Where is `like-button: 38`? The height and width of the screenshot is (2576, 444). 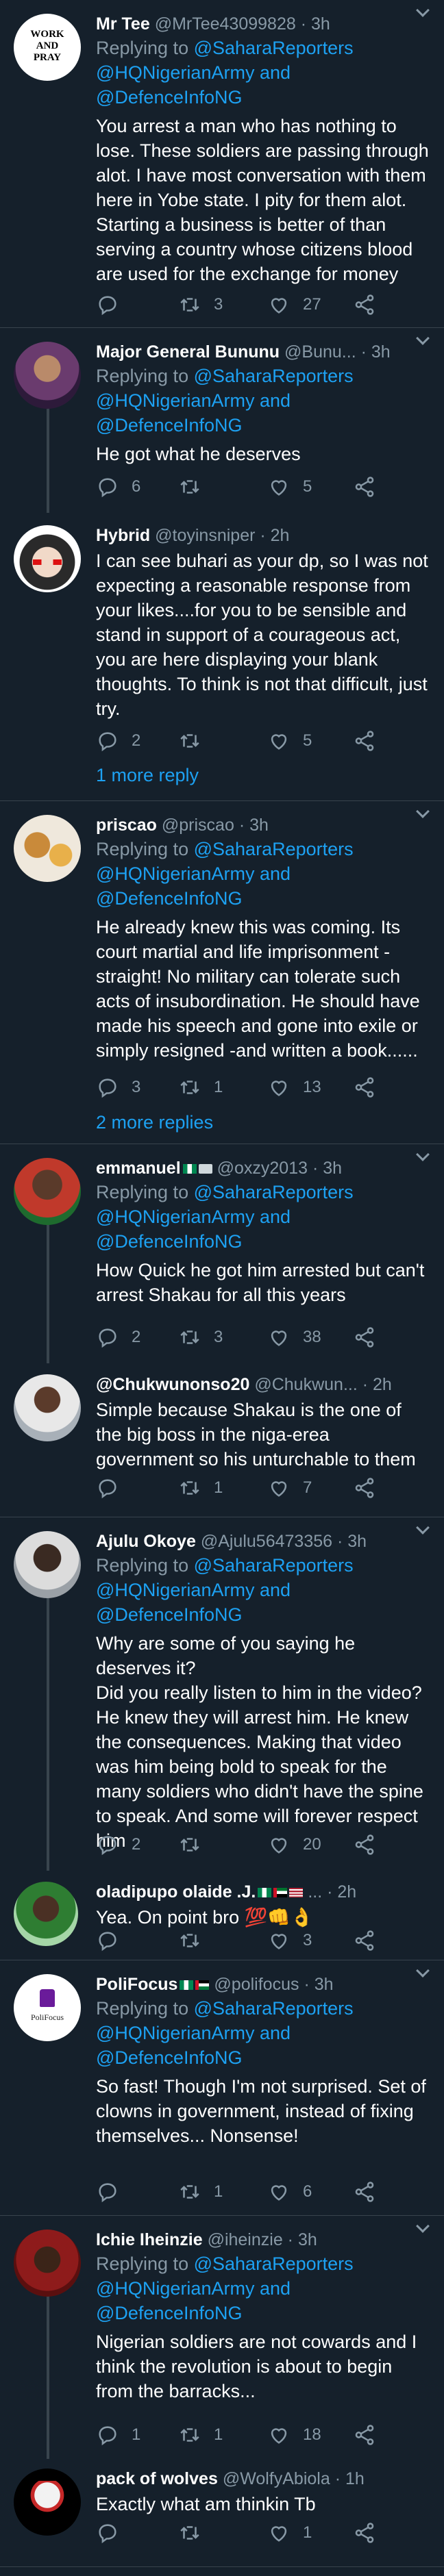 like-button: 38 is located at coordinates (294, 1337).